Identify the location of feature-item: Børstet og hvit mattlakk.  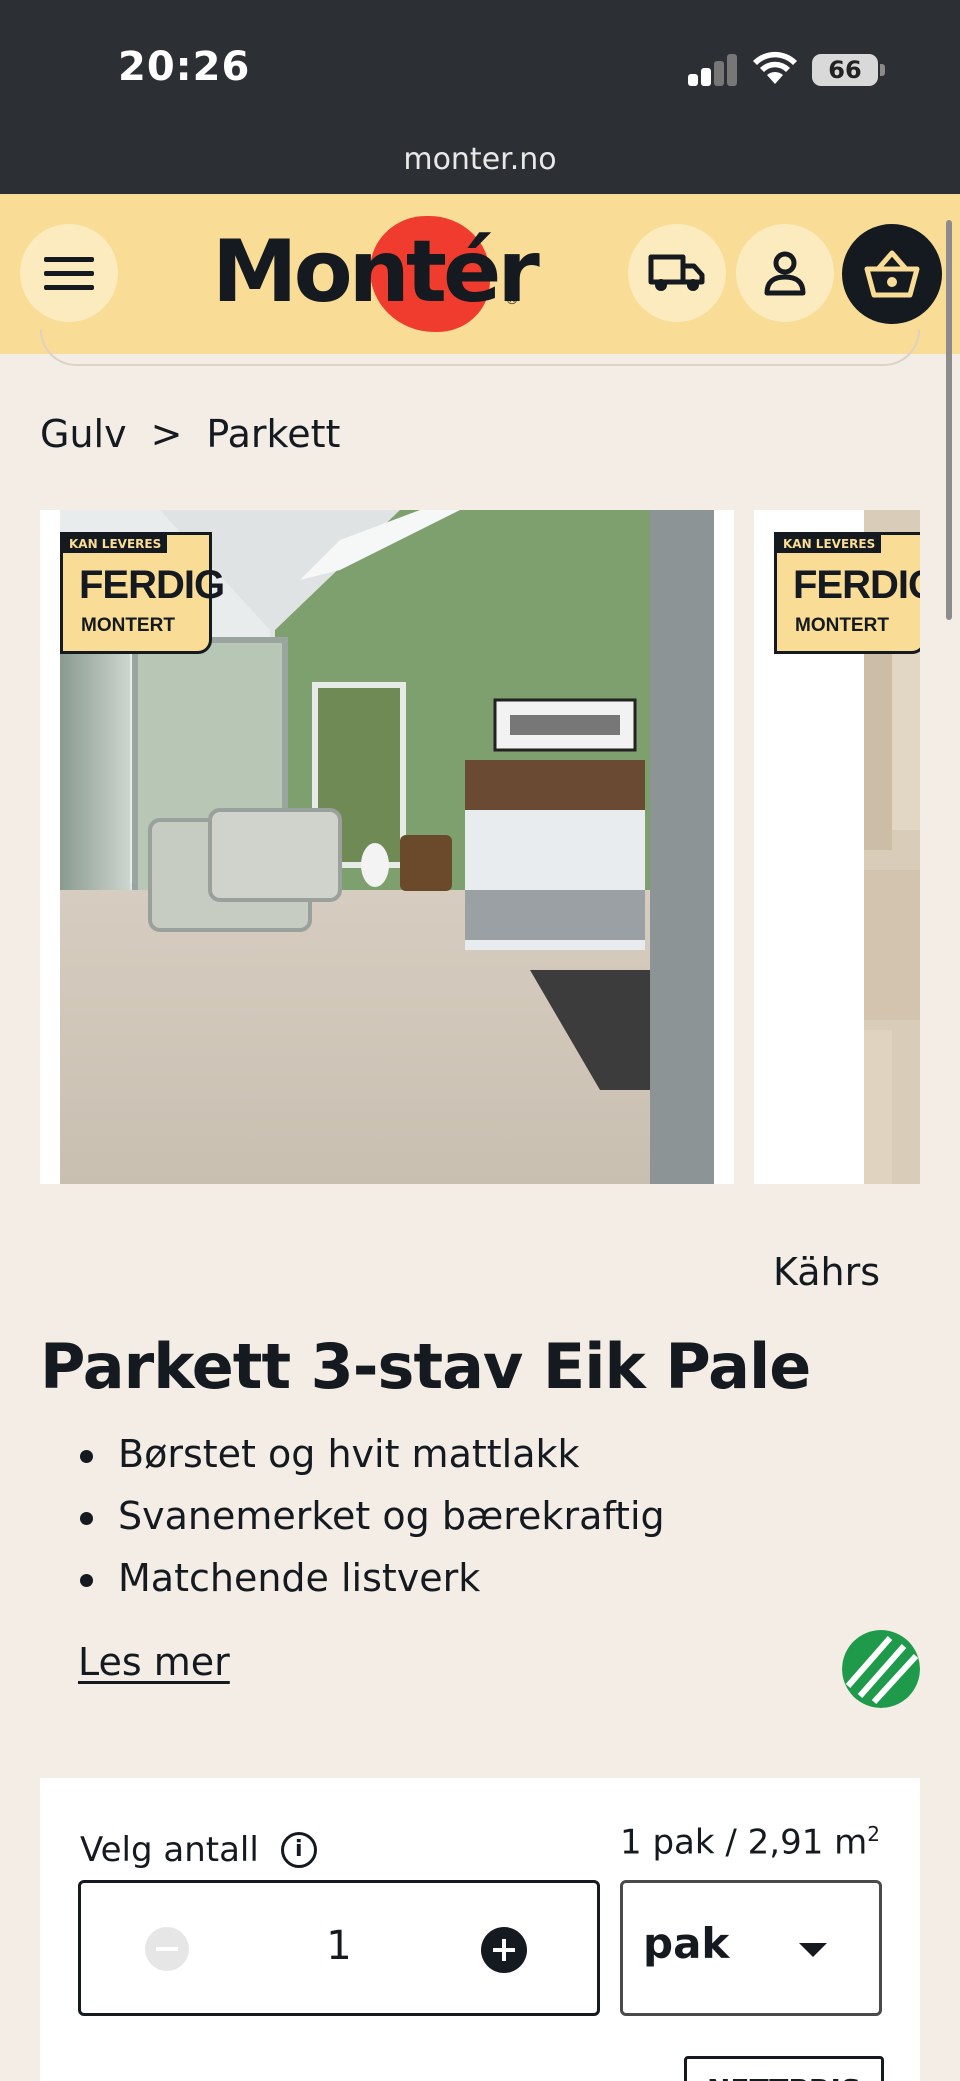
(372, 1463).